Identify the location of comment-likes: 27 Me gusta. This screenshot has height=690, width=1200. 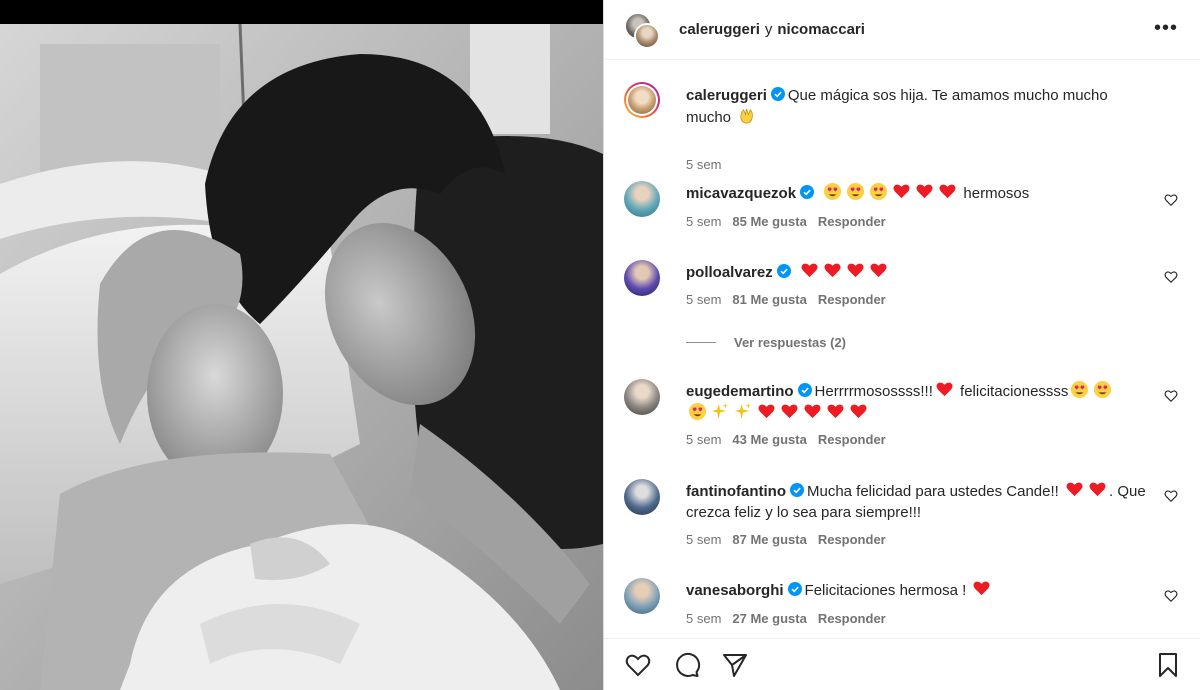
(769, 618).